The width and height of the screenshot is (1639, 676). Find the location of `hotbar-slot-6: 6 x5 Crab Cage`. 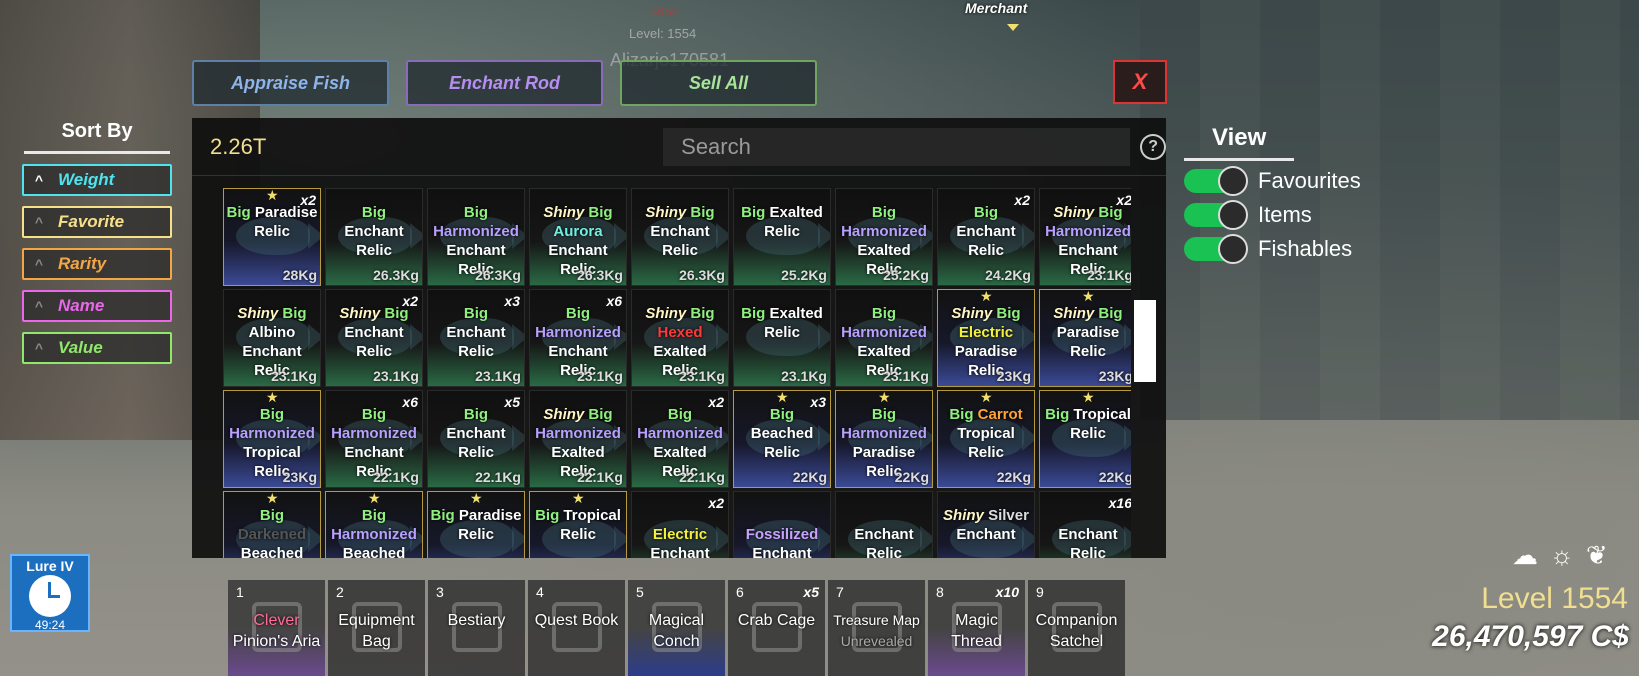

hotbar-slot-6: 6 x5 Crab Cage is located at coordinates (776, 628).